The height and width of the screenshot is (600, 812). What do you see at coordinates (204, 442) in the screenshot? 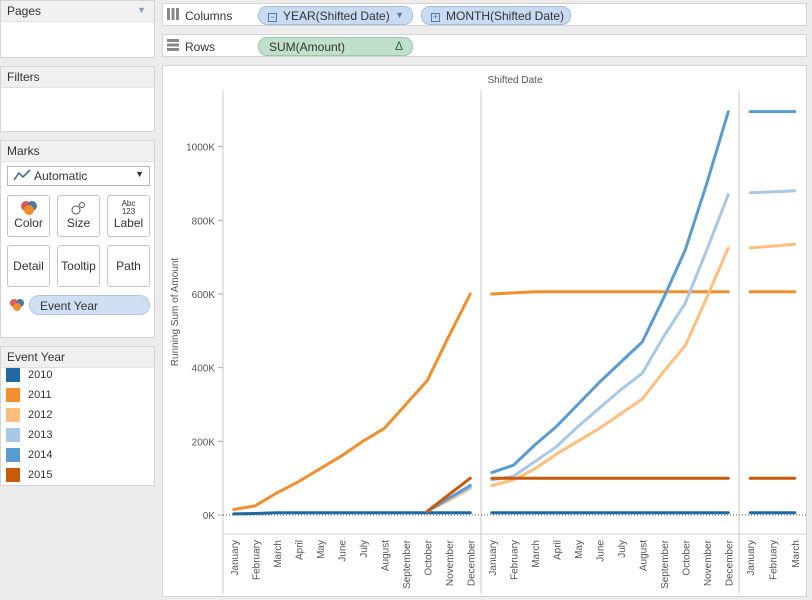
I see `y-tick-label: 200K` at bounding box center [204, 442].